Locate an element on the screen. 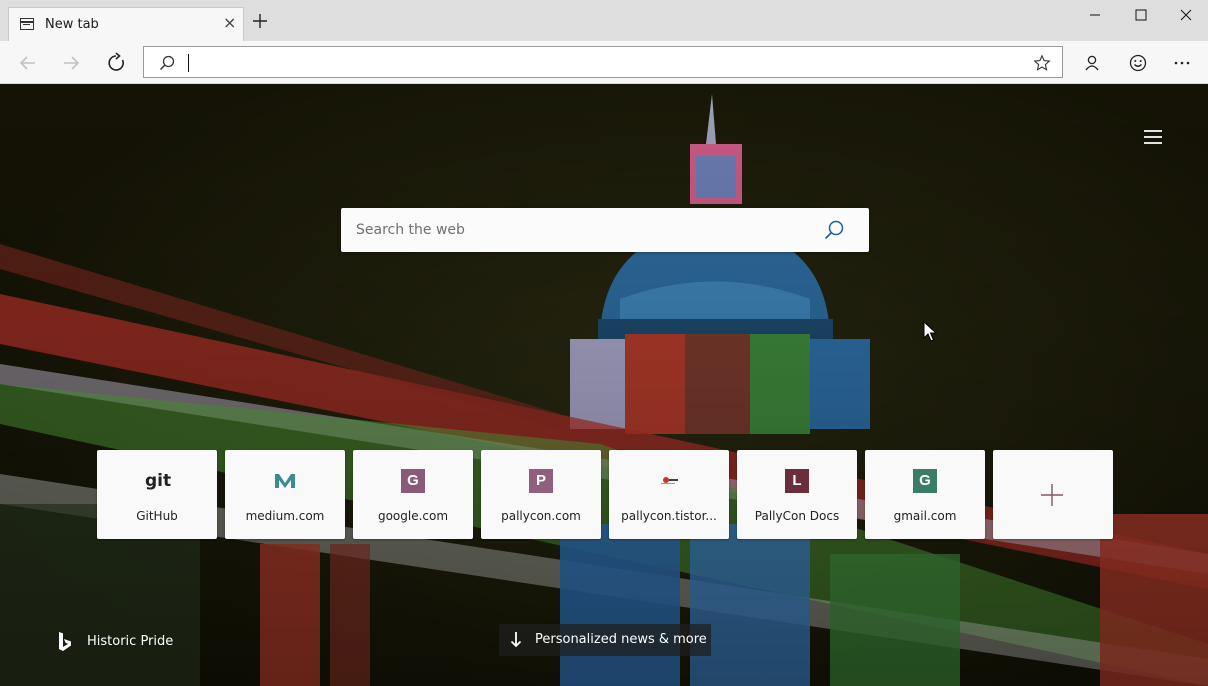  refresh-icon is located at coordinates (116, 63).